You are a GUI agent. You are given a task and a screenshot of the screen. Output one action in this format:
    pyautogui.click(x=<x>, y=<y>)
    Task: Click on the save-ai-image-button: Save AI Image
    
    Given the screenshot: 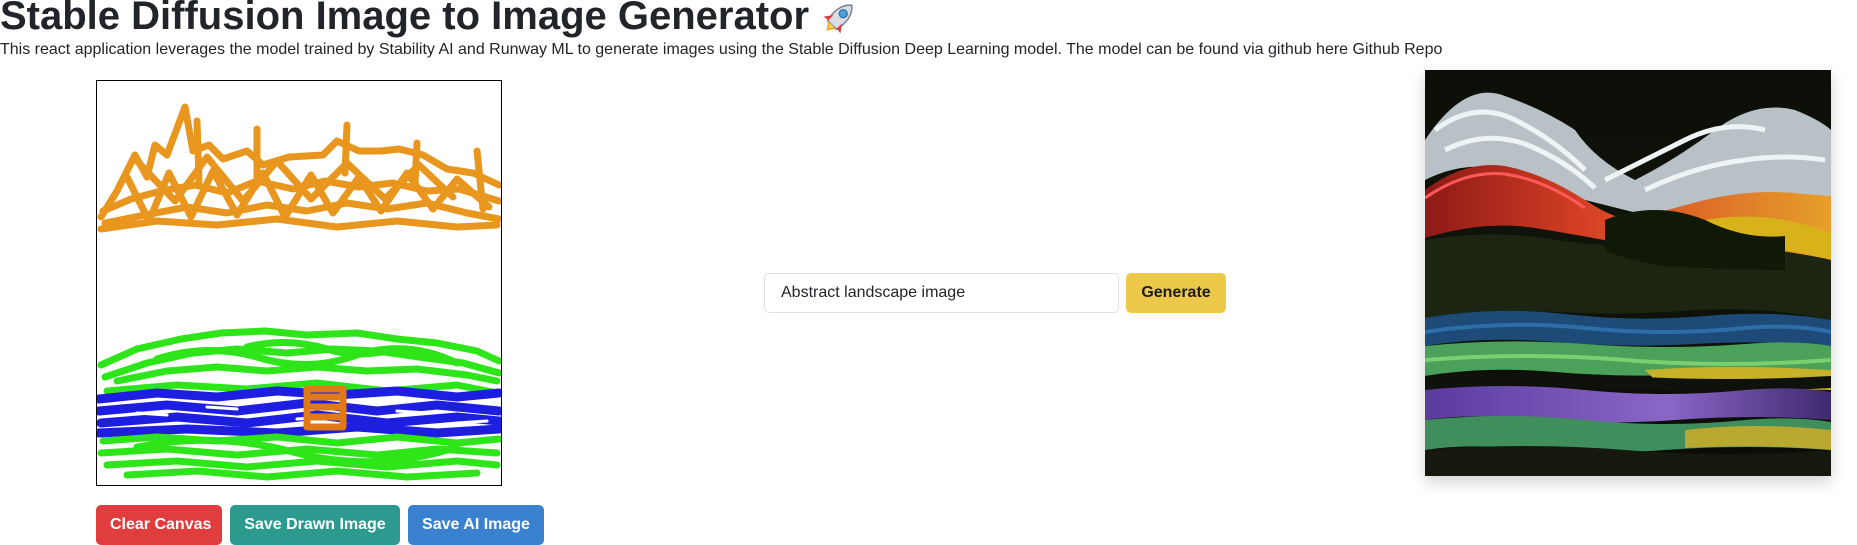 What is the action you would take?
    pyautogui.click(x=476, y=525)
    